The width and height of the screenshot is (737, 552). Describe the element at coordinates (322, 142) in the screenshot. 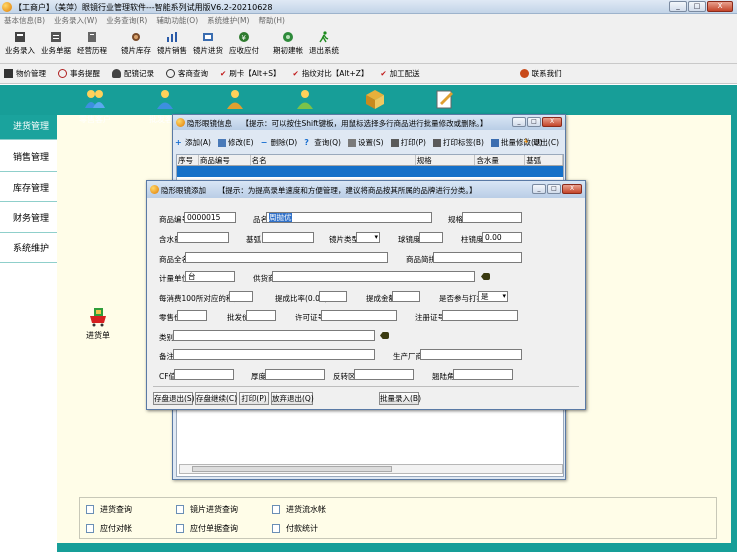

I see `query-button: ? 查询(Q)` at that location.